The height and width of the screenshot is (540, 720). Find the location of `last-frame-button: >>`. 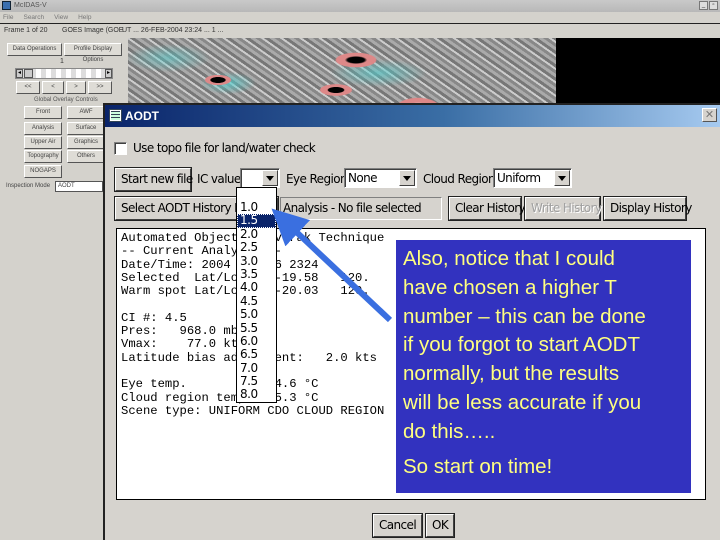

last-frame-button: >> is located at coordinates (100, 87).